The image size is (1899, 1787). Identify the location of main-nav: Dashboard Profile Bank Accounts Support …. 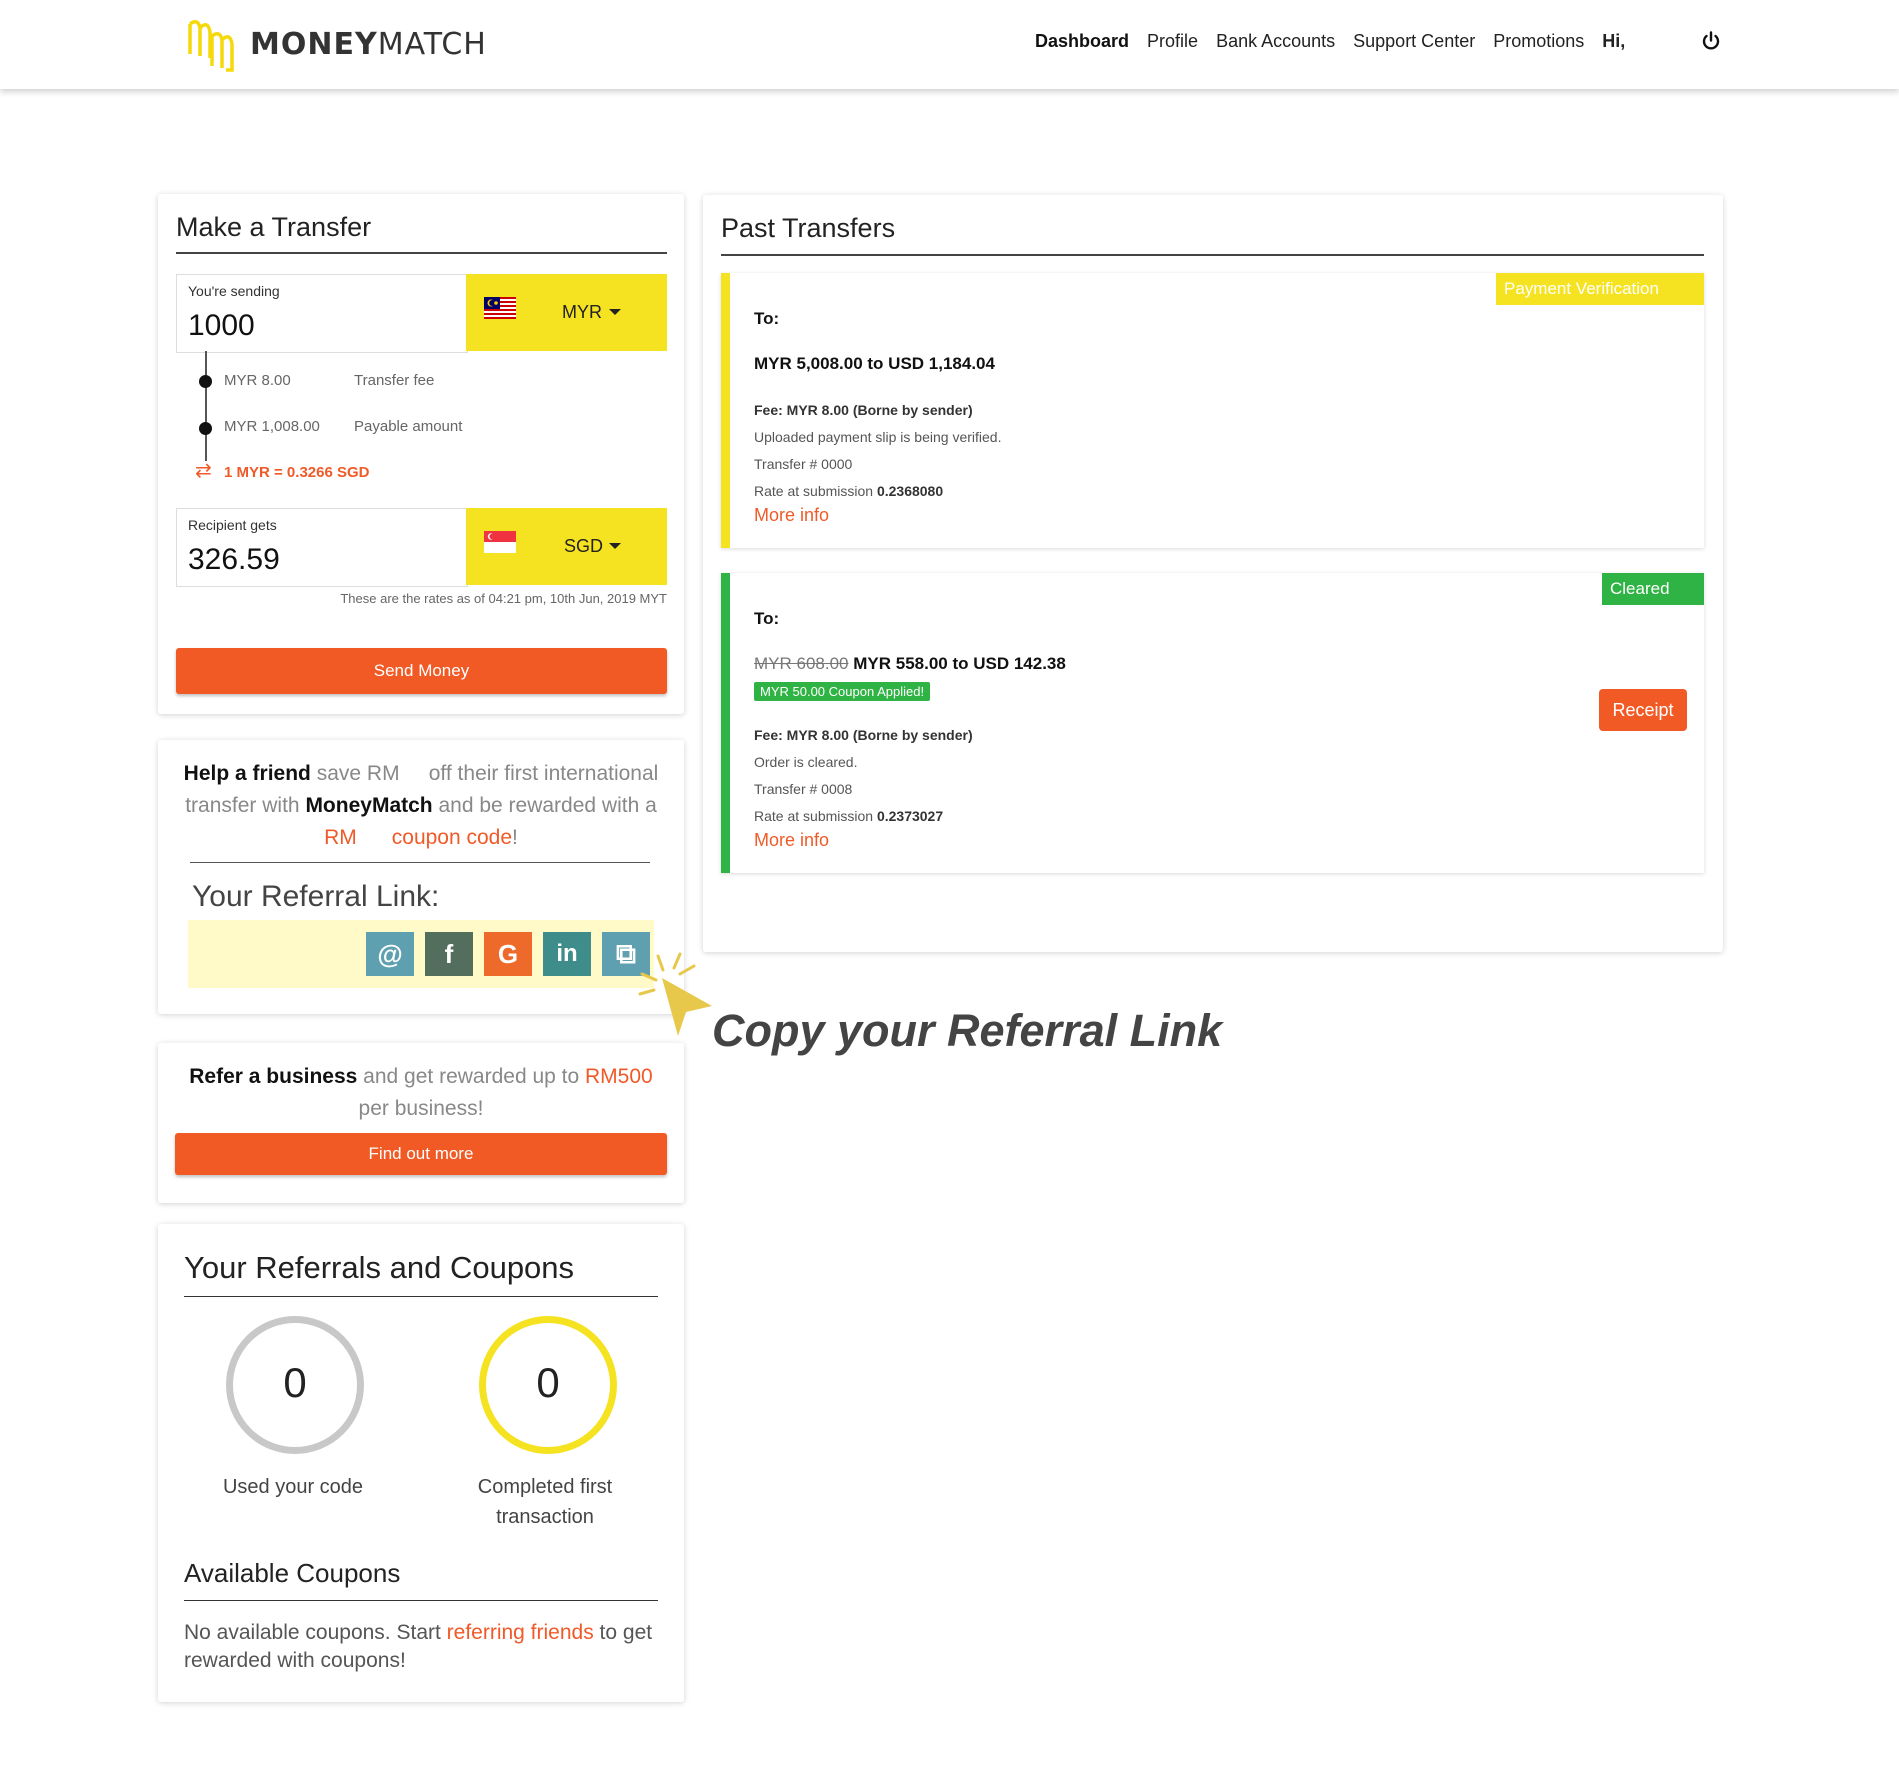
(1339, 41).